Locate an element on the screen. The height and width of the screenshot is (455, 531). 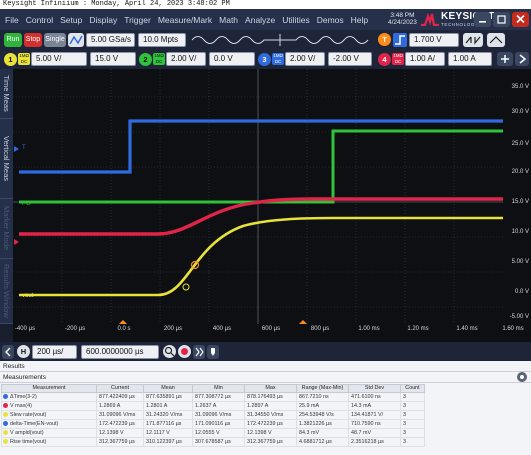
channel3-badge: 3 is located at coordinates (264, 59).